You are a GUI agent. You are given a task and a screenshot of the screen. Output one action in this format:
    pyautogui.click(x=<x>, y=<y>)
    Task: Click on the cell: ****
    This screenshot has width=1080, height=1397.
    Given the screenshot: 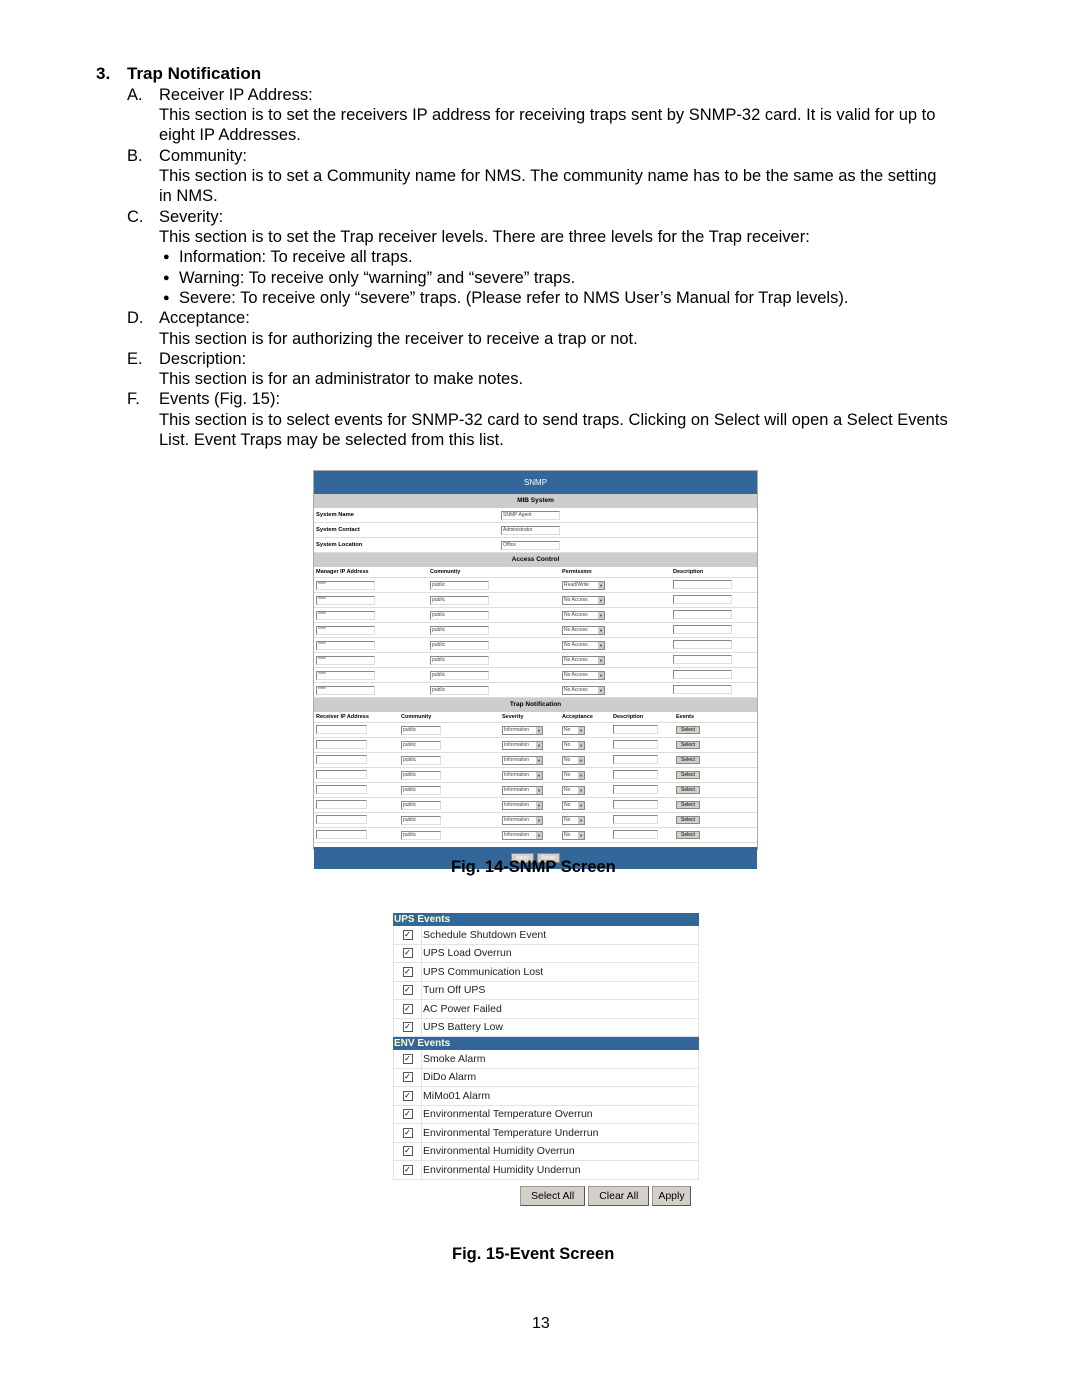 What is the action you would take?
    pyautogui.click(x=372, y=645)
    